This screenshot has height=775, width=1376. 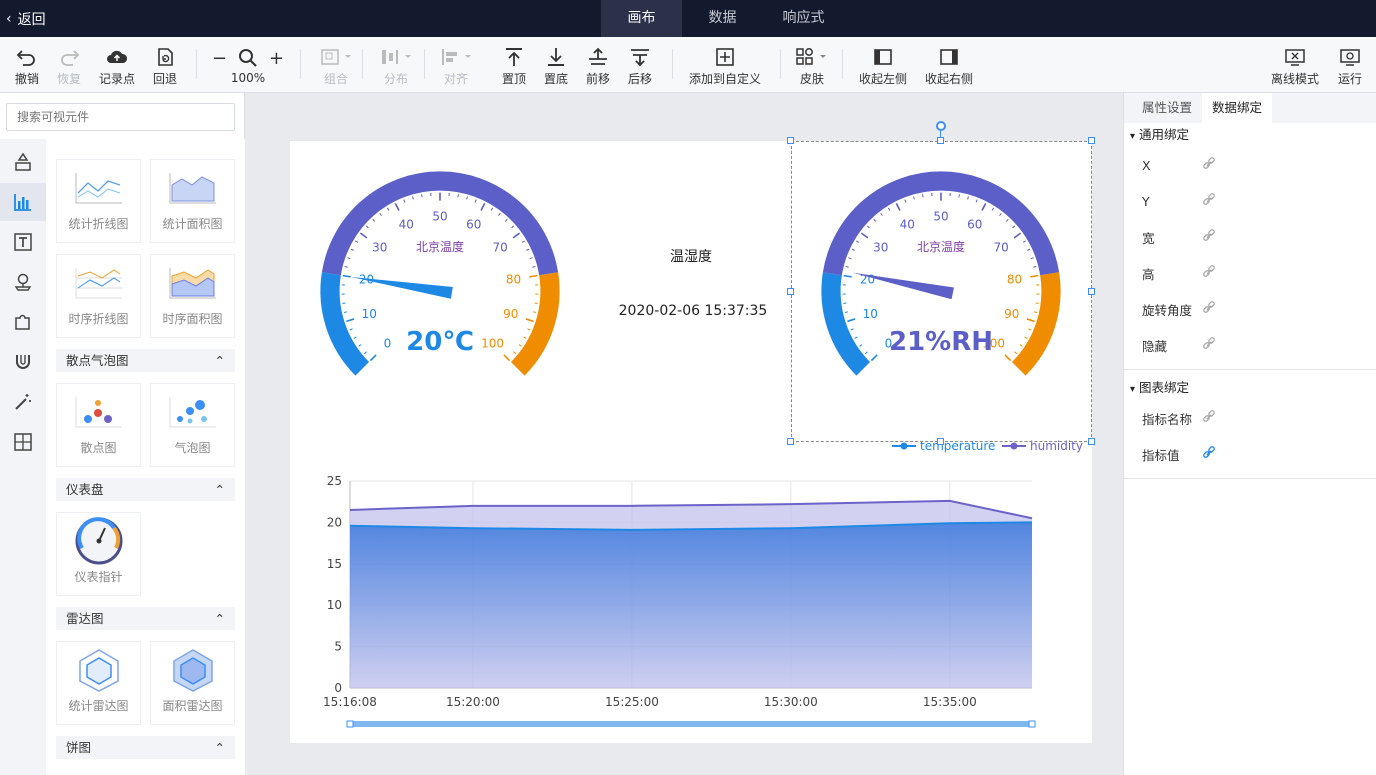 I want to click on binding-label: X, so click(x=1146, y=165).